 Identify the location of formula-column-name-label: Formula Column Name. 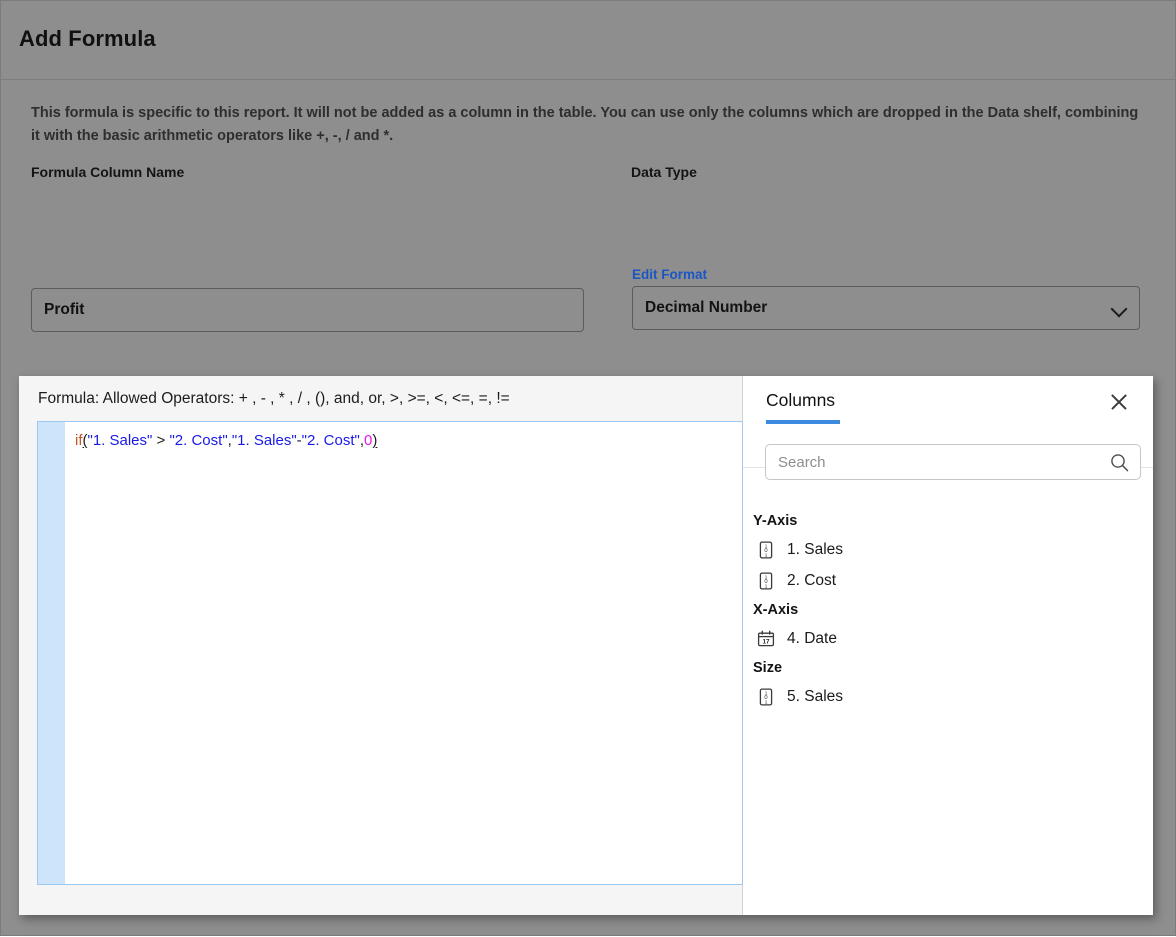
(108, 172).